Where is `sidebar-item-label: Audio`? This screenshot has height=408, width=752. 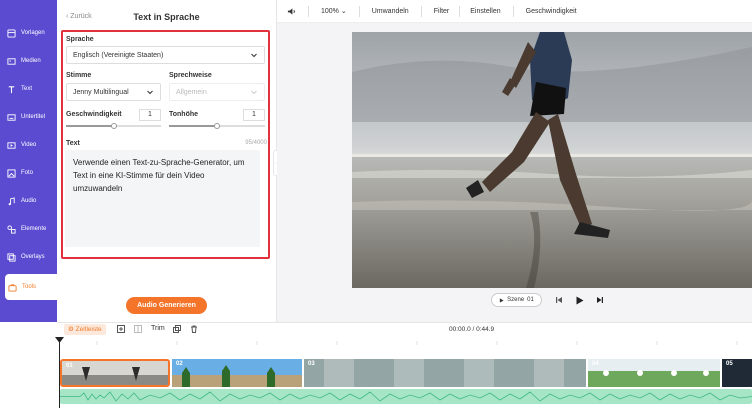
sidebar-item-label: Audio is located at coordinates (29, 201).